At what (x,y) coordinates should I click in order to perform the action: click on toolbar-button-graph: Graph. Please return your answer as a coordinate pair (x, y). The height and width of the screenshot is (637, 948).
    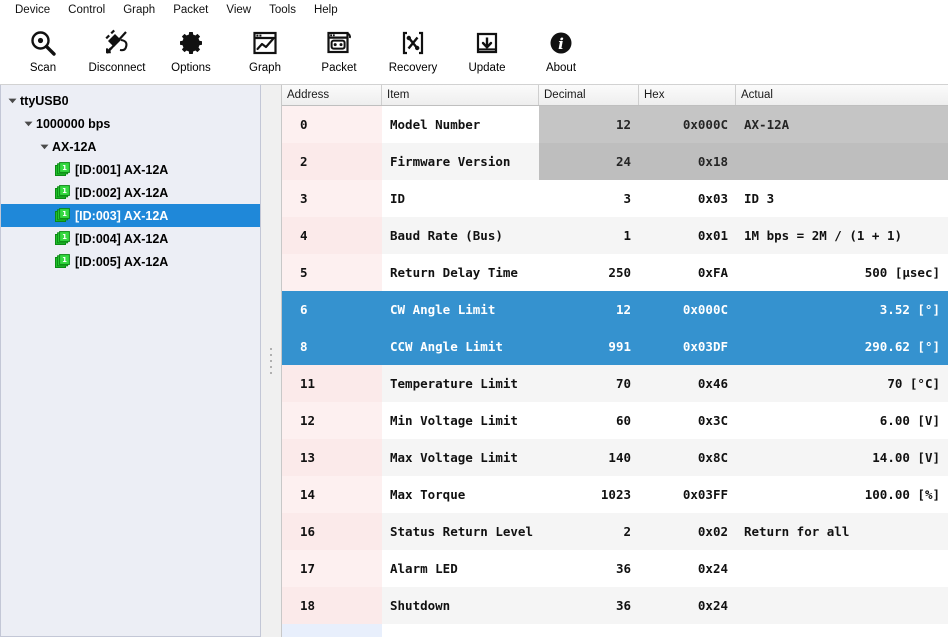
    Looking at the image, I should click on (265, 50).